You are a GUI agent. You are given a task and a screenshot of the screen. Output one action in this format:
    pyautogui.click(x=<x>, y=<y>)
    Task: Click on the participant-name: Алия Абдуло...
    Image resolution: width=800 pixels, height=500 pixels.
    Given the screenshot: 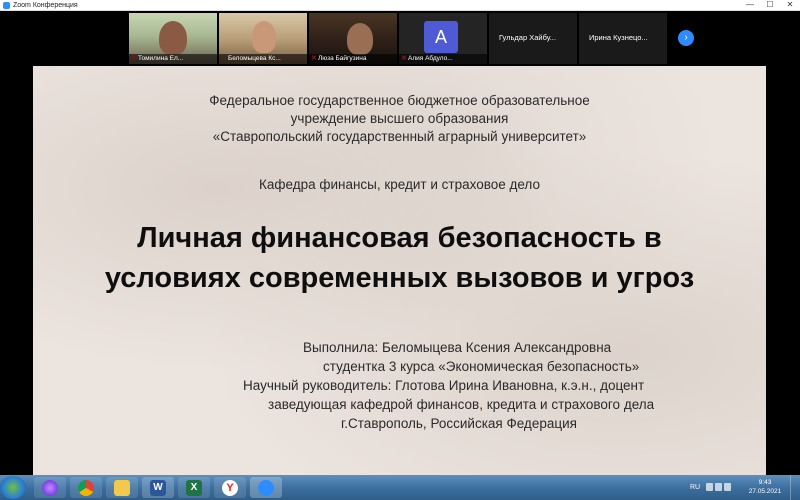 What is the action you would take?
    pyautogui.click(x=443, y=59)
    